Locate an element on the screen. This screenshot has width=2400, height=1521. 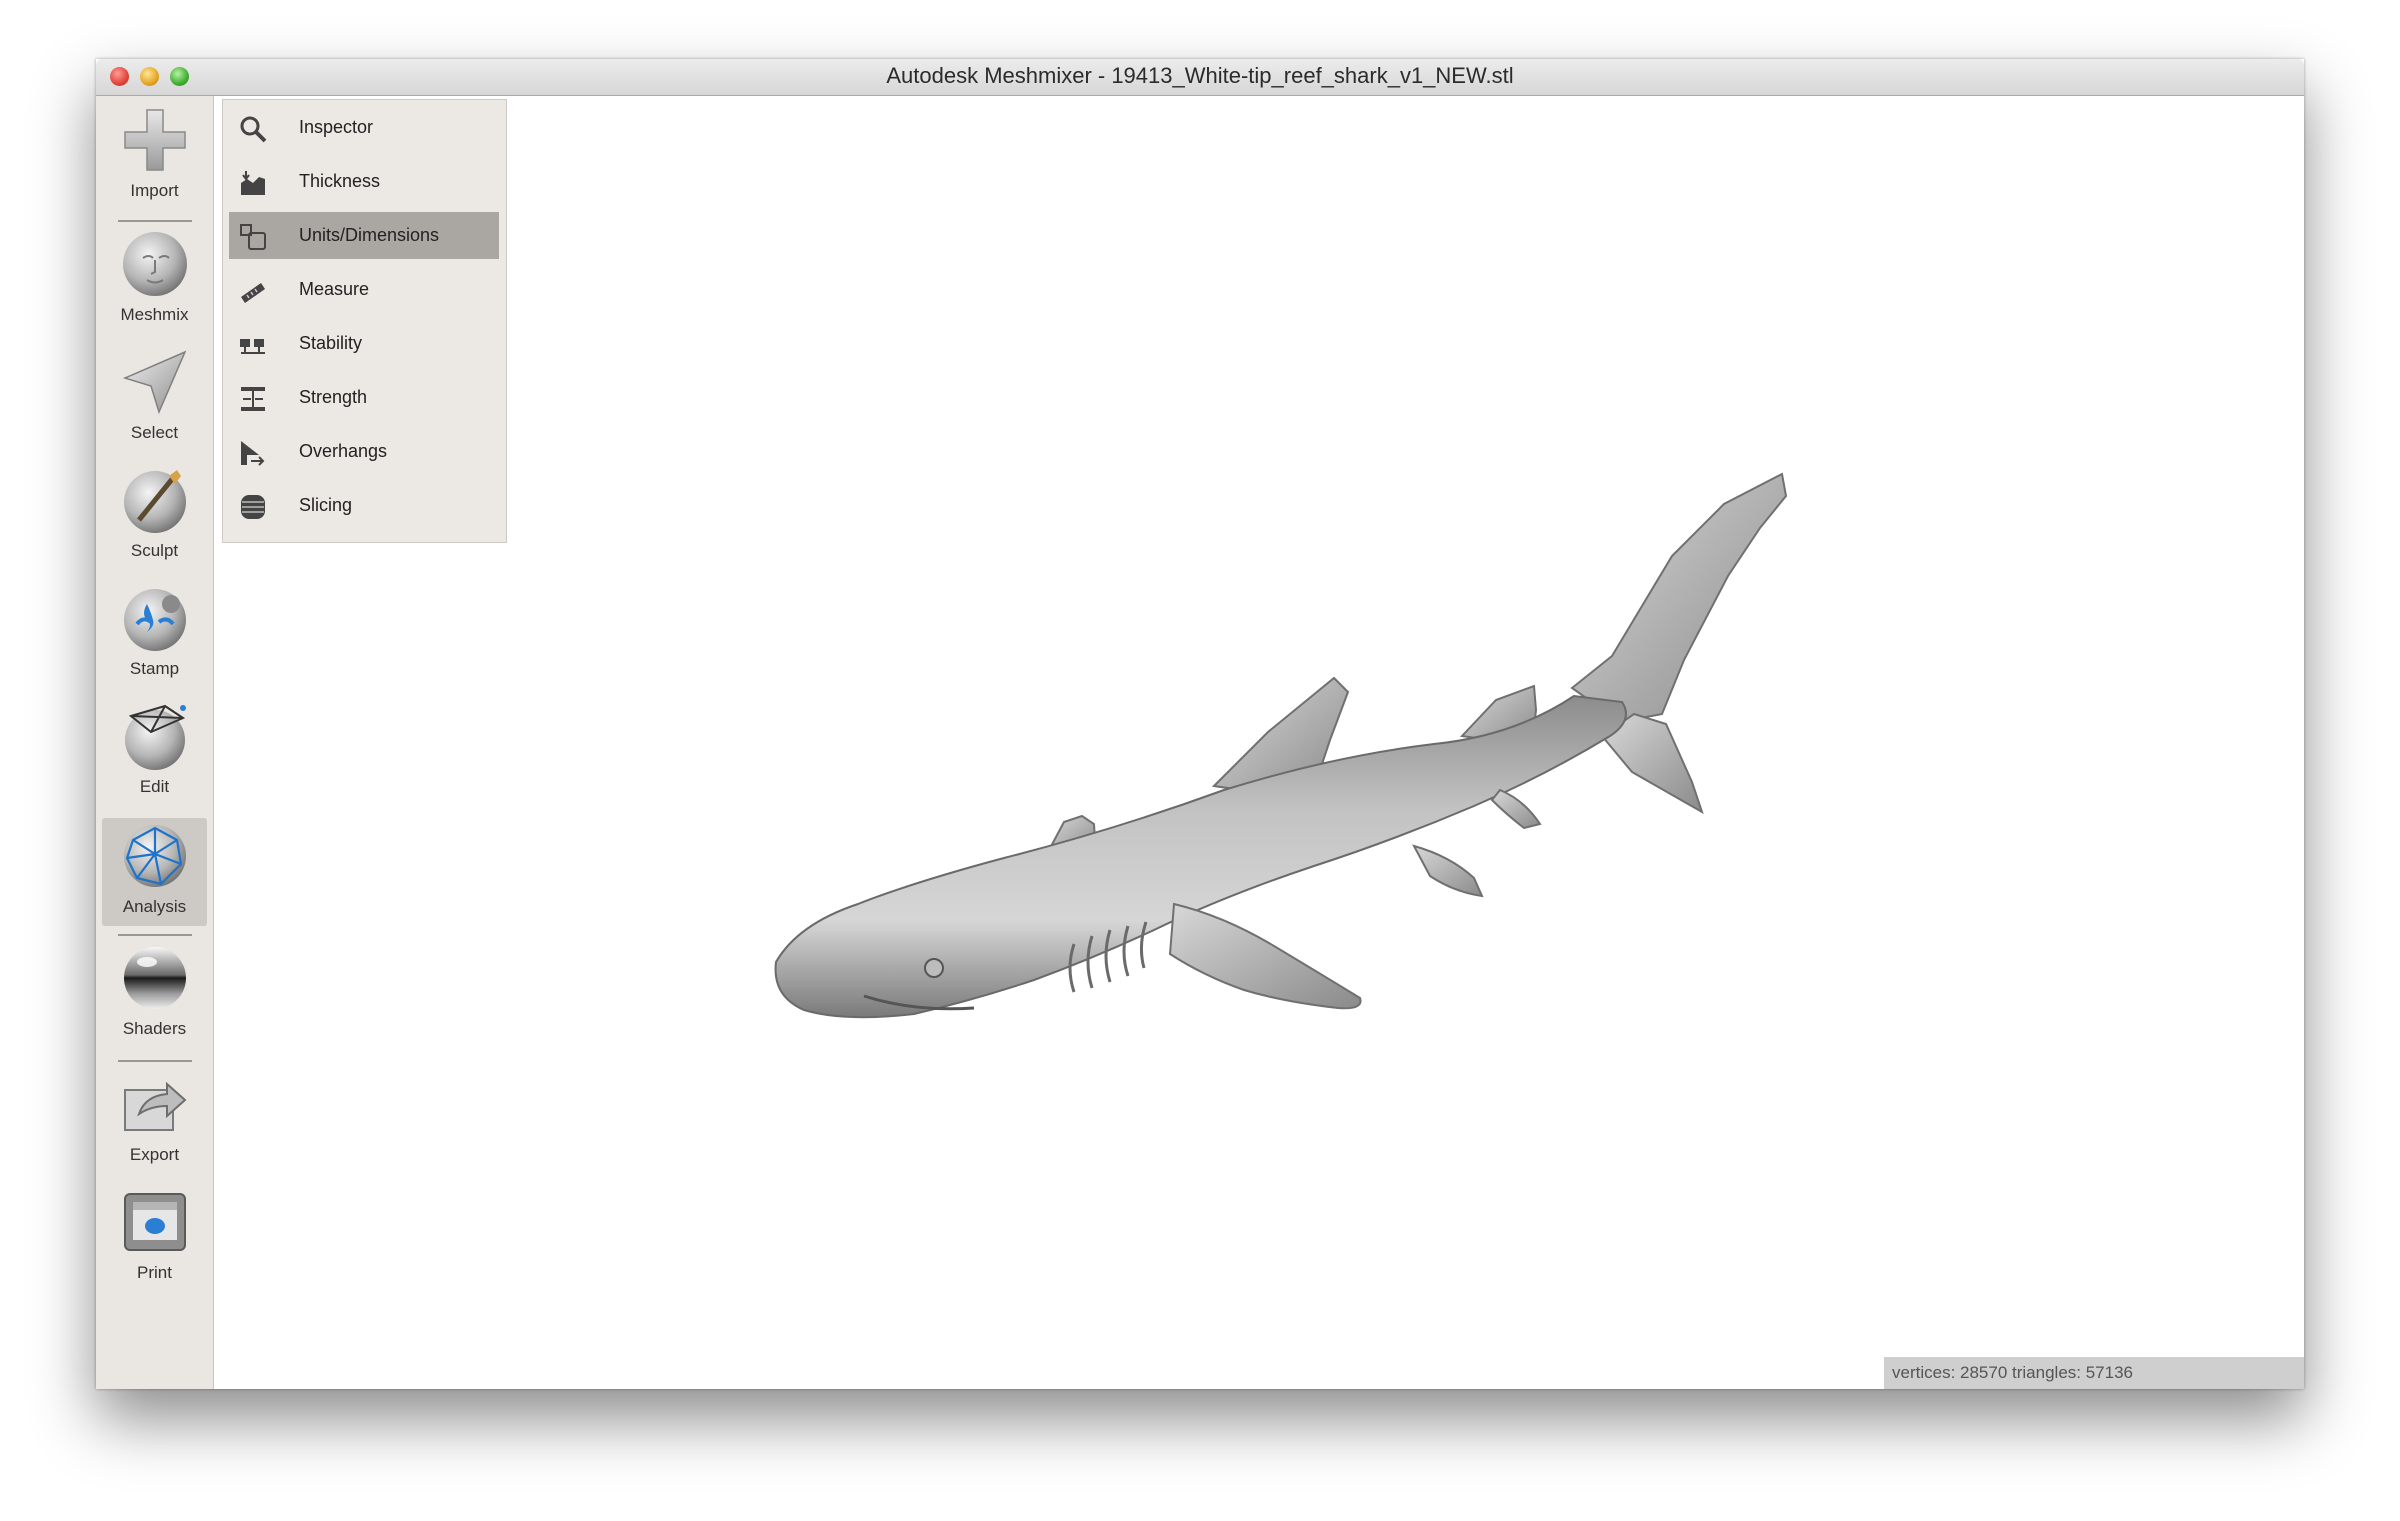
plus-icon is located at coordinates (154, 140).